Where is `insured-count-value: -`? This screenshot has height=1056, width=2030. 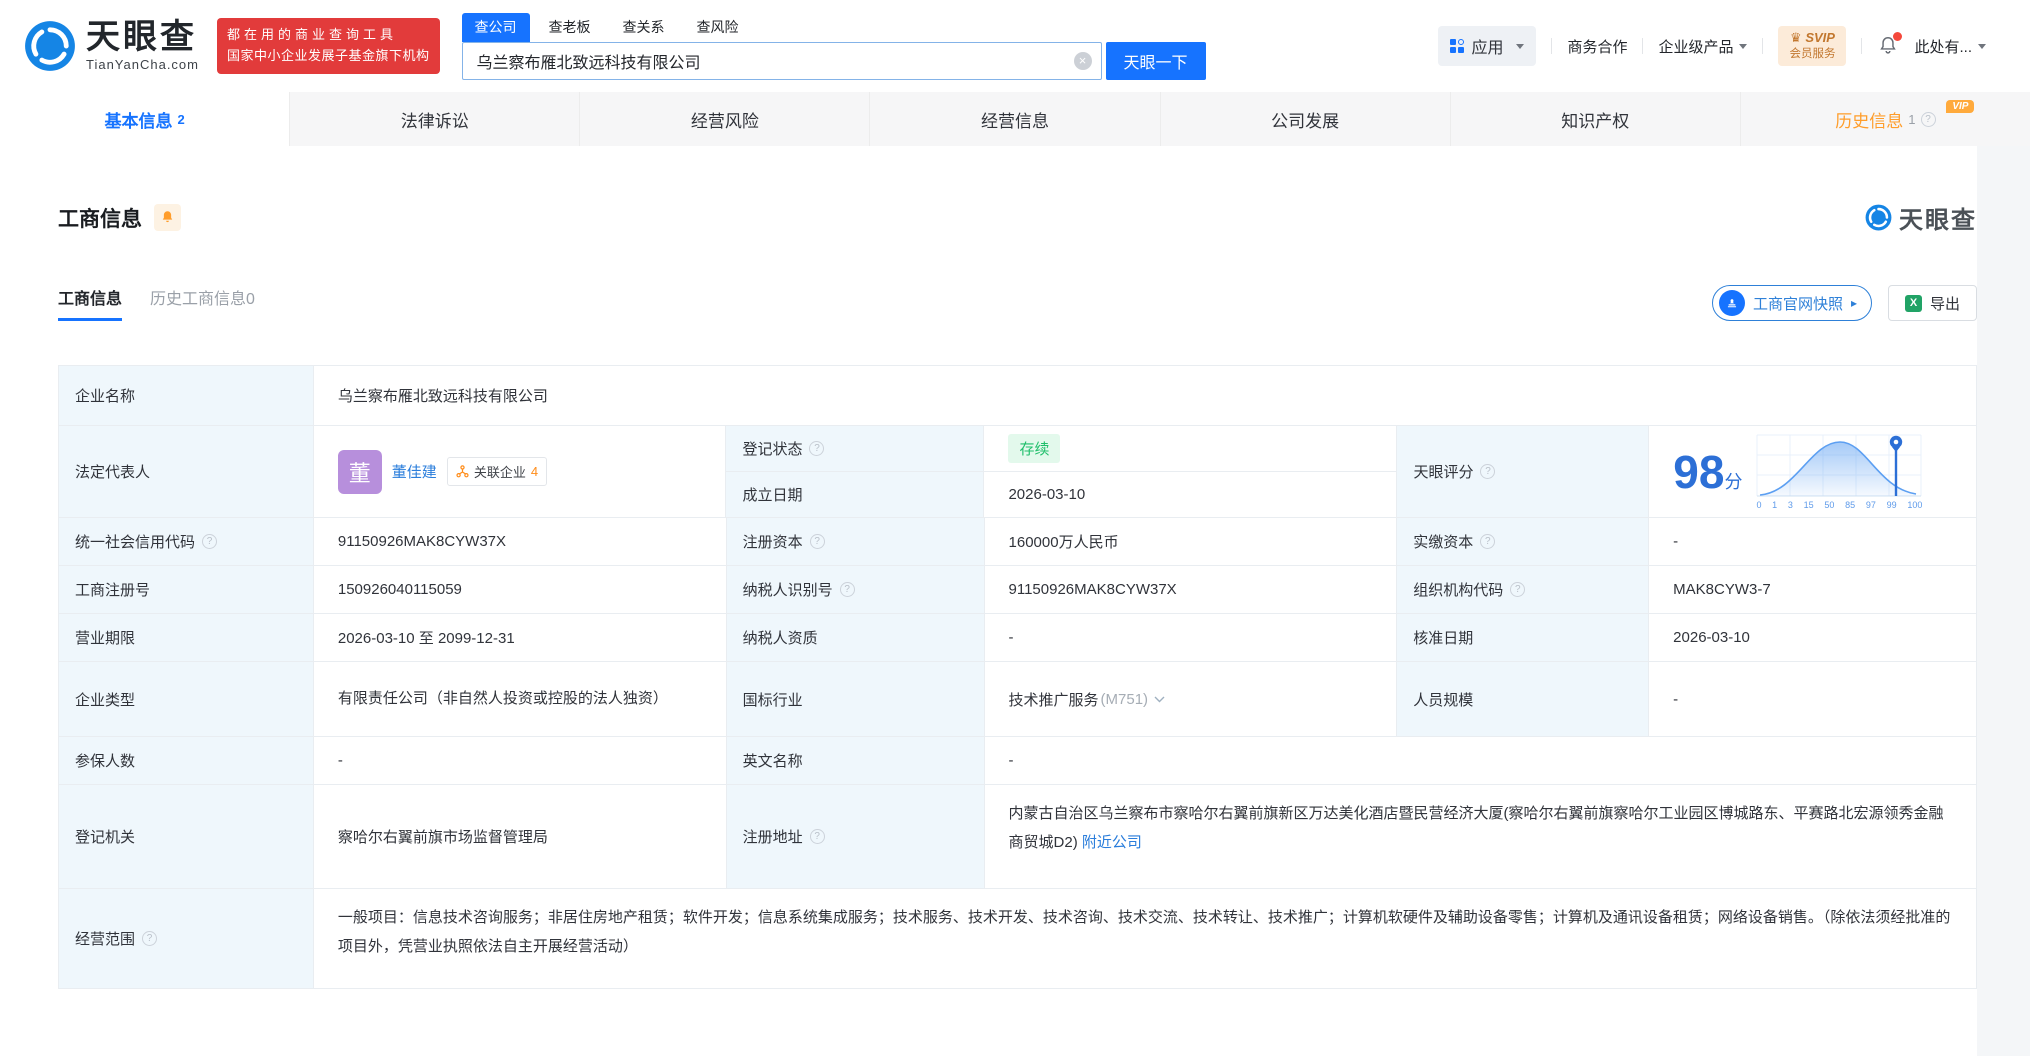
insured-count-value: - is located at coordinates (520, 761).